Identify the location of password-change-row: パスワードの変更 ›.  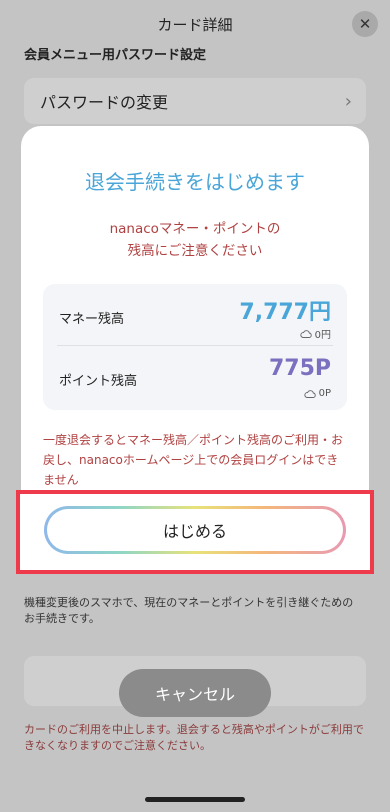
(195, 101).